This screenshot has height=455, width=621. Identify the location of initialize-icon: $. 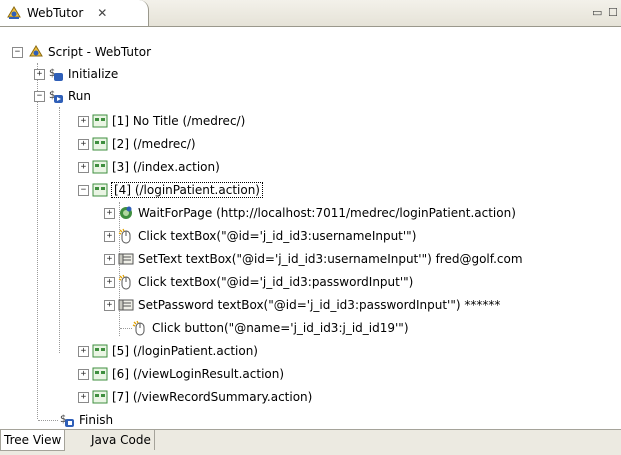
(56, 74).